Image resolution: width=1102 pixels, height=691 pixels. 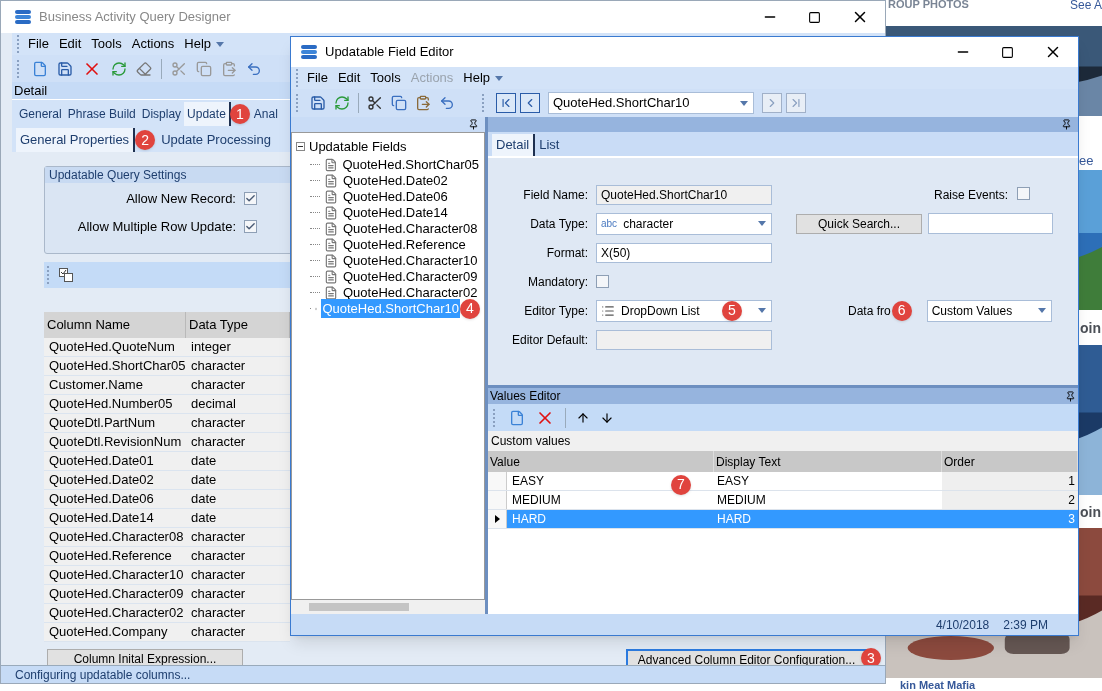 What do you see at coordinates (684, 252) in the screenshot?
I see `format-field: X(50)` at bounding box center [684, 252].